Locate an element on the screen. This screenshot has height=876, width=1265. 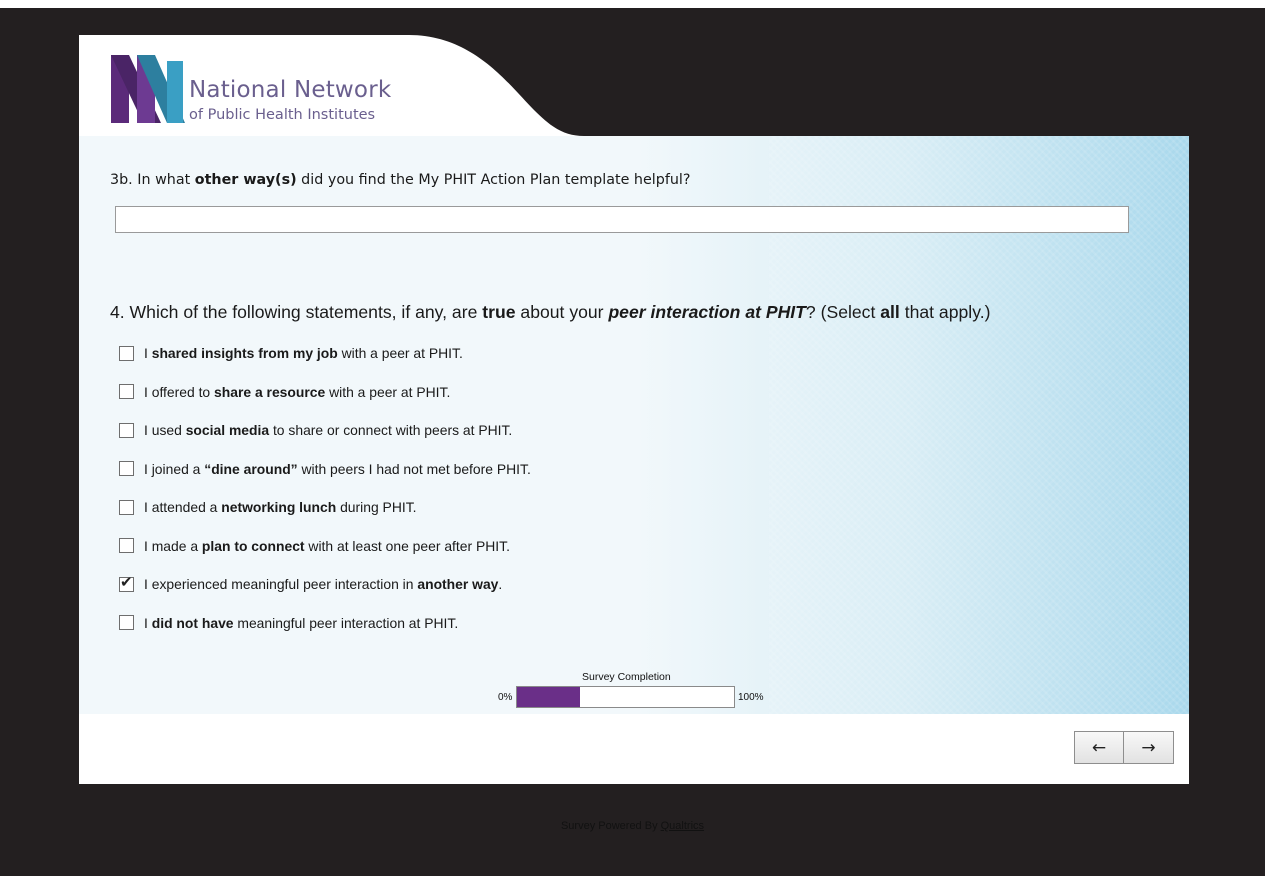
option-label-text: to share or connect with peers at PHIT. is located at coordinates (391, 430).